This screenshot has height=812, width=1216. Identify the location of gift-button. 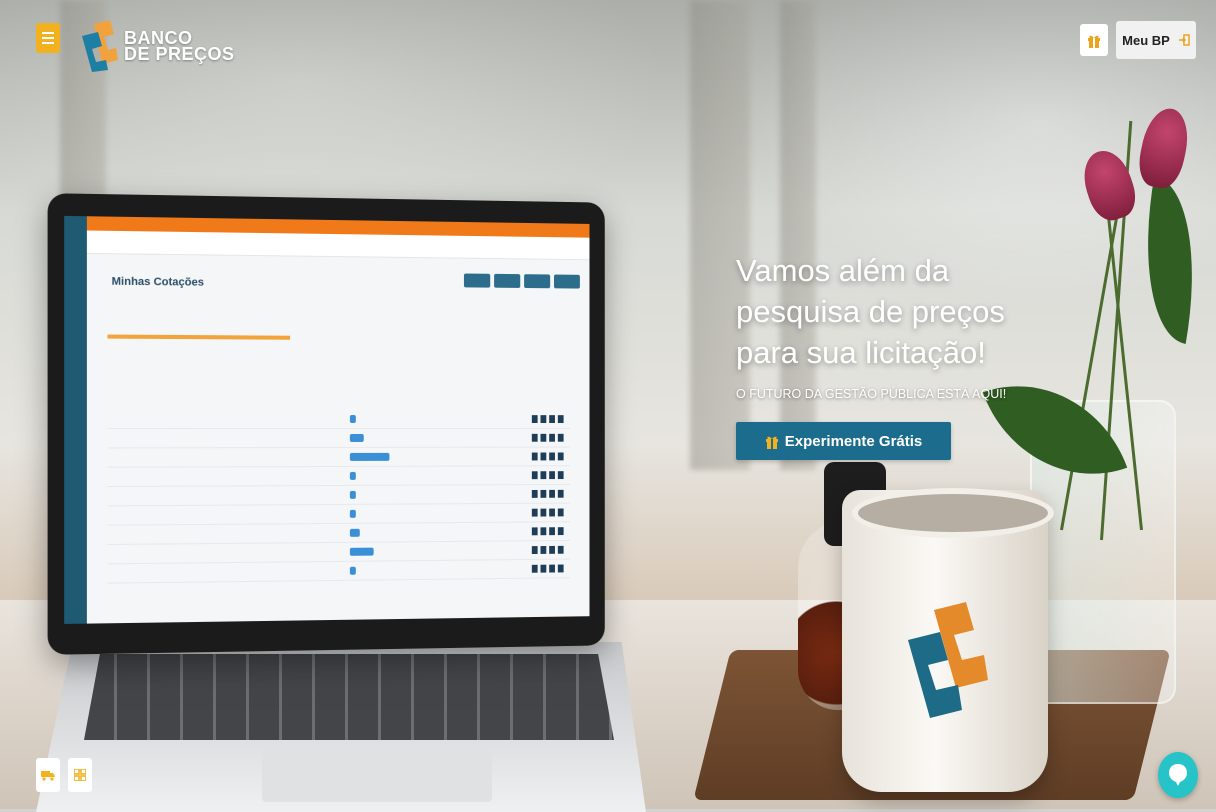
(1094, 40).